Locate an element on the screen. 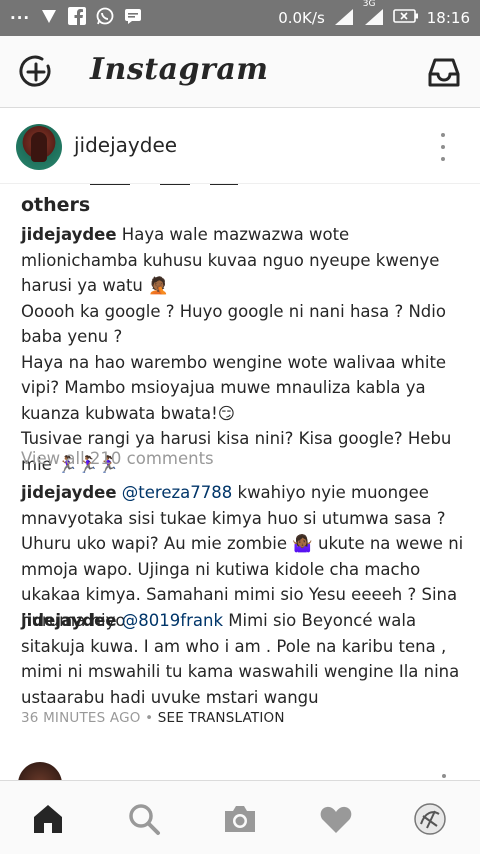 The width and height of the screenshot is (480, 854). app-bar: Instagram is located at coordinates (240, 72).